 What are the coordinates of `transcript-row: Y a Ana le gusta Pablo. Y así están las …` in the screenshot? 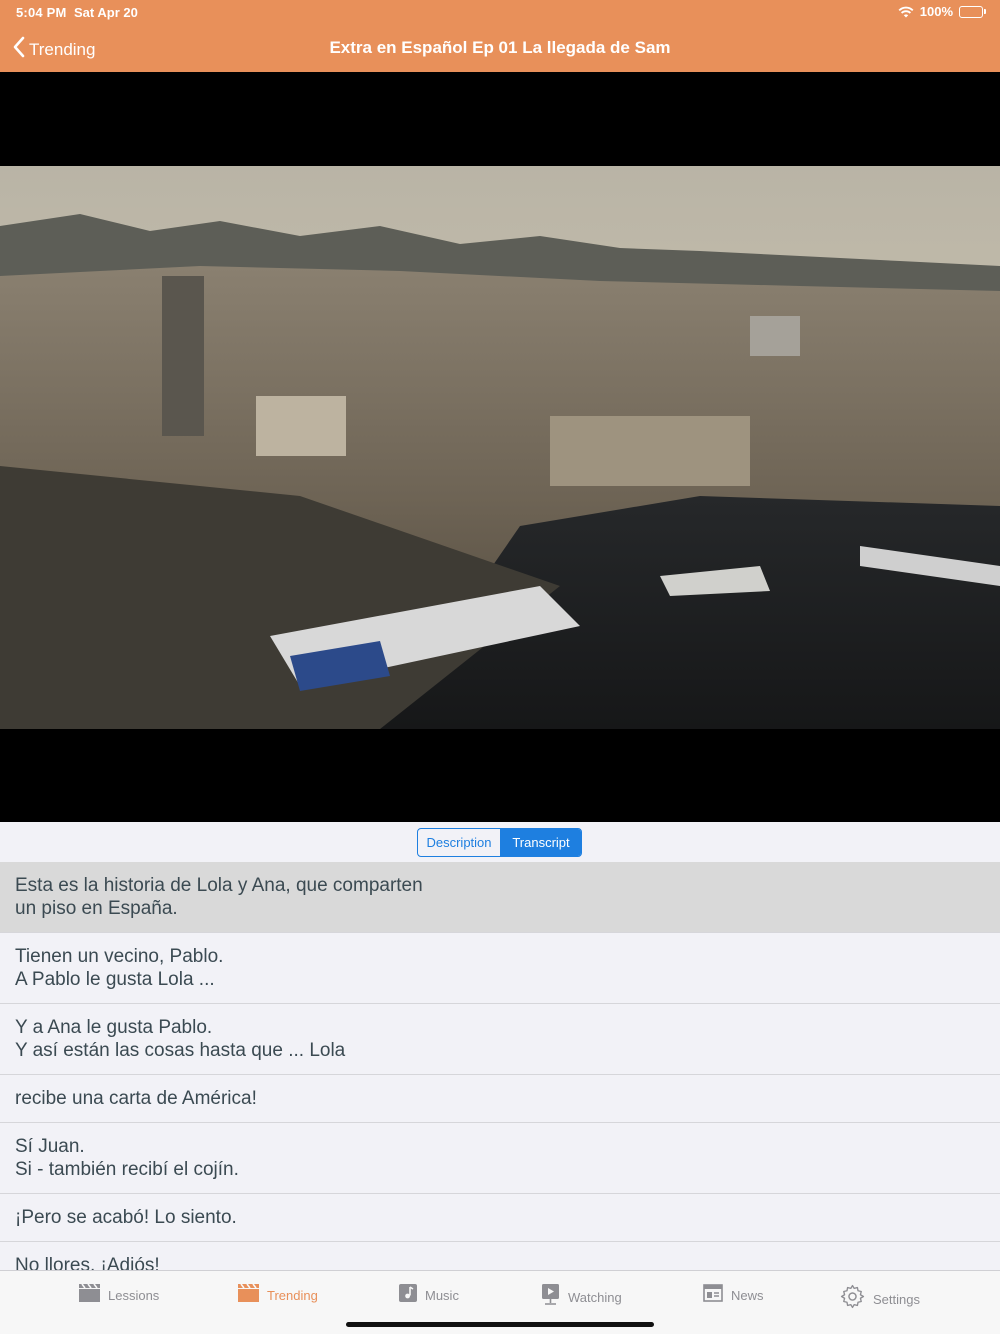 It's located at (500, 1039).